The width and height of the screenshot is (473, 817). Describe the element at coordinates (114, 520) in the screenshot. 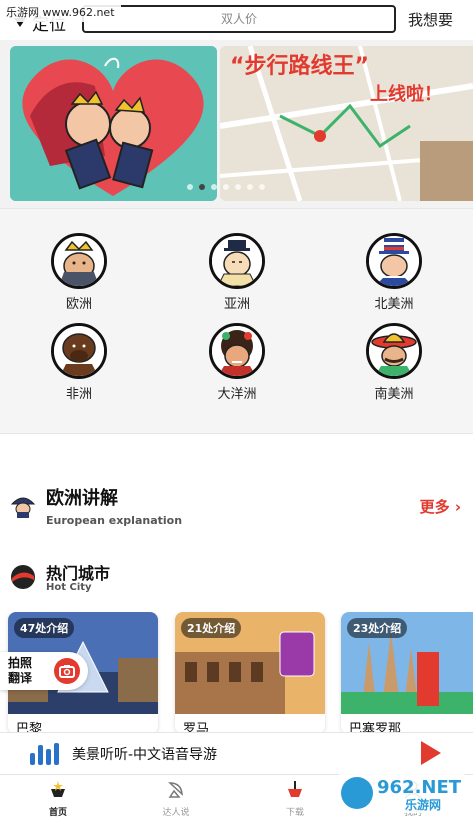

I see `section-subtitle: European explanation` at that location.